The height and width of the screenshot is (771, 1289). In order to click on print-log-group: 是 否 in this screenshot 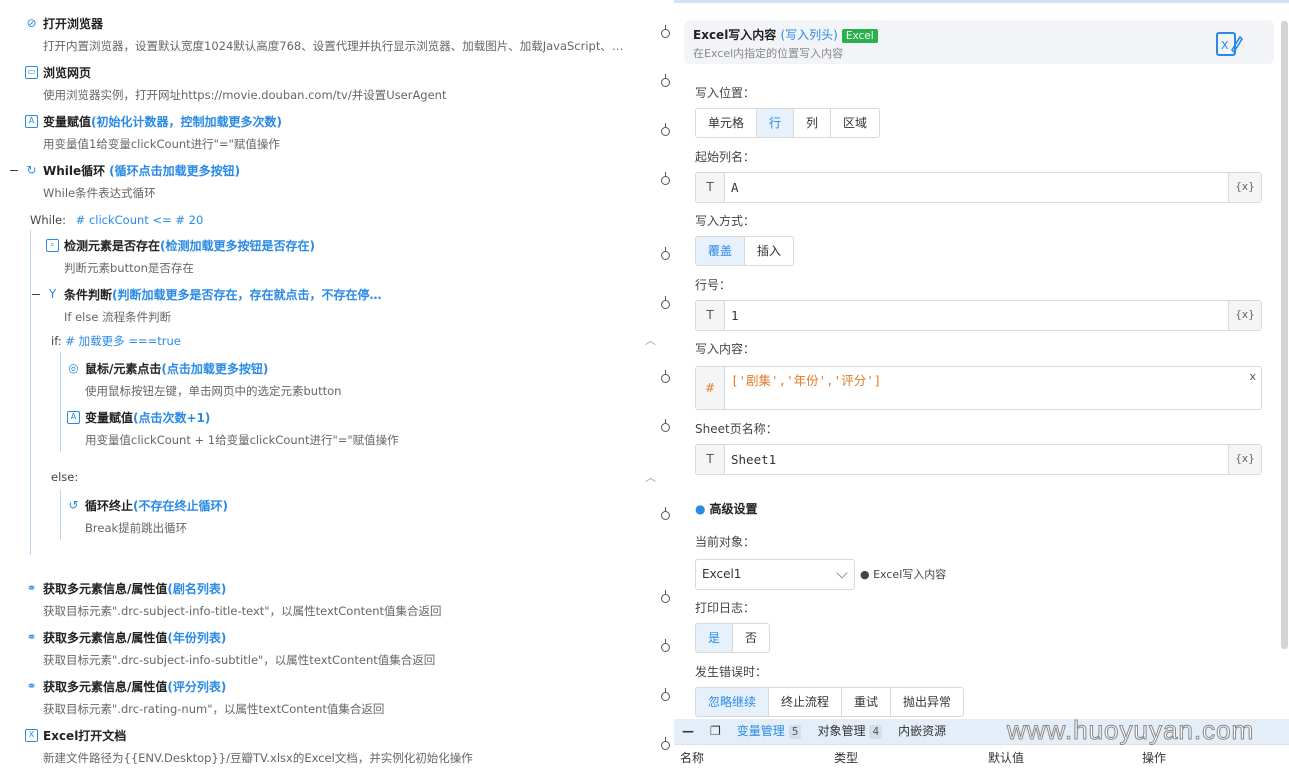, I will do `click(733, 638)`.